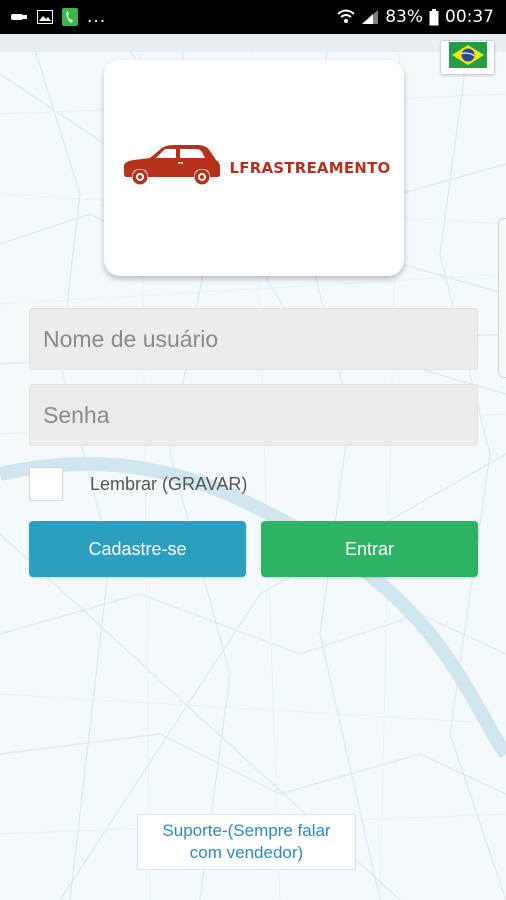  Describe the element at coordinates (45, 17) in the screenshot. I see `image-icon` at that location.